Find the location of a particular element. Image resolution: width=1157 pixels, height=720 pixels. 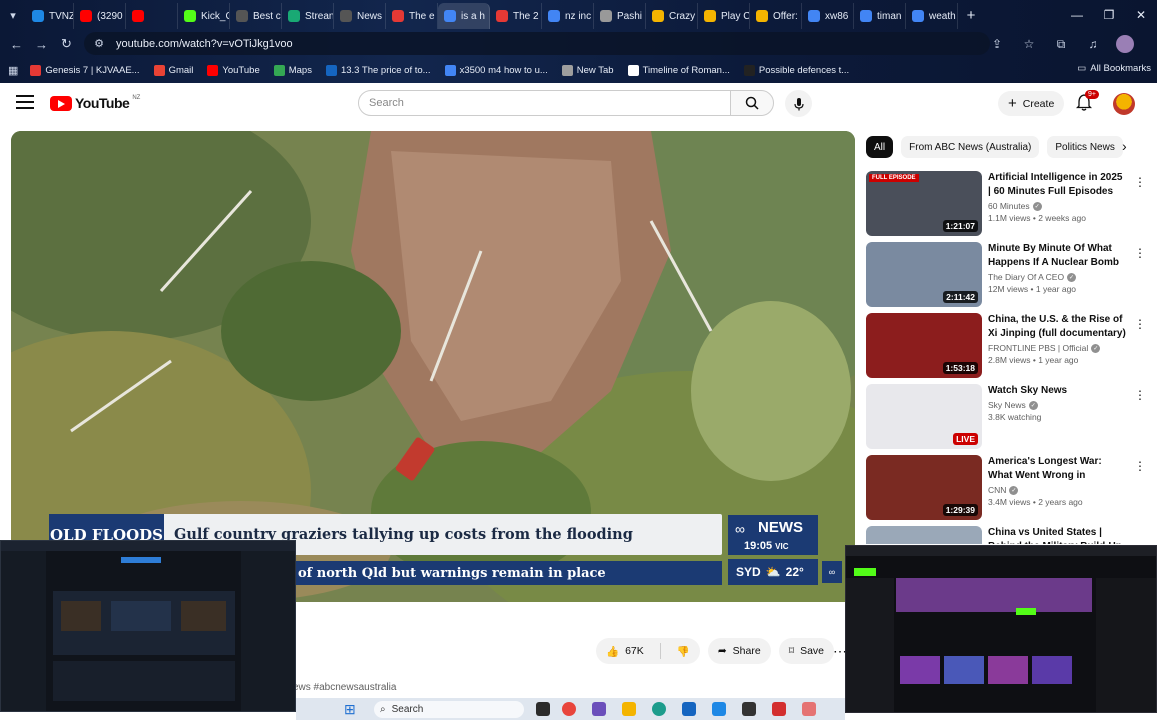

search-button is located at coordinates (752, 103).